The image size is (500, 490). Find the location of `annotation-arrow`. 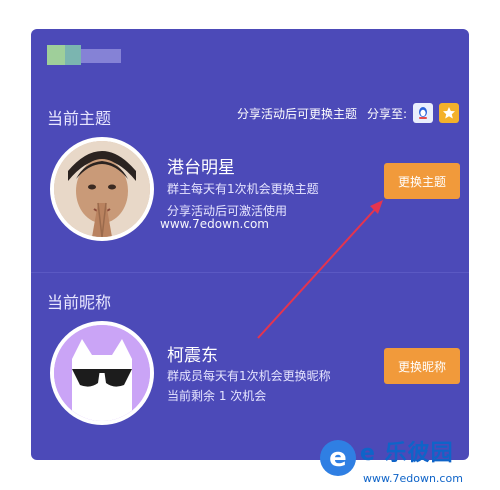

annotation-arrow is located at coordinates (320, 269).